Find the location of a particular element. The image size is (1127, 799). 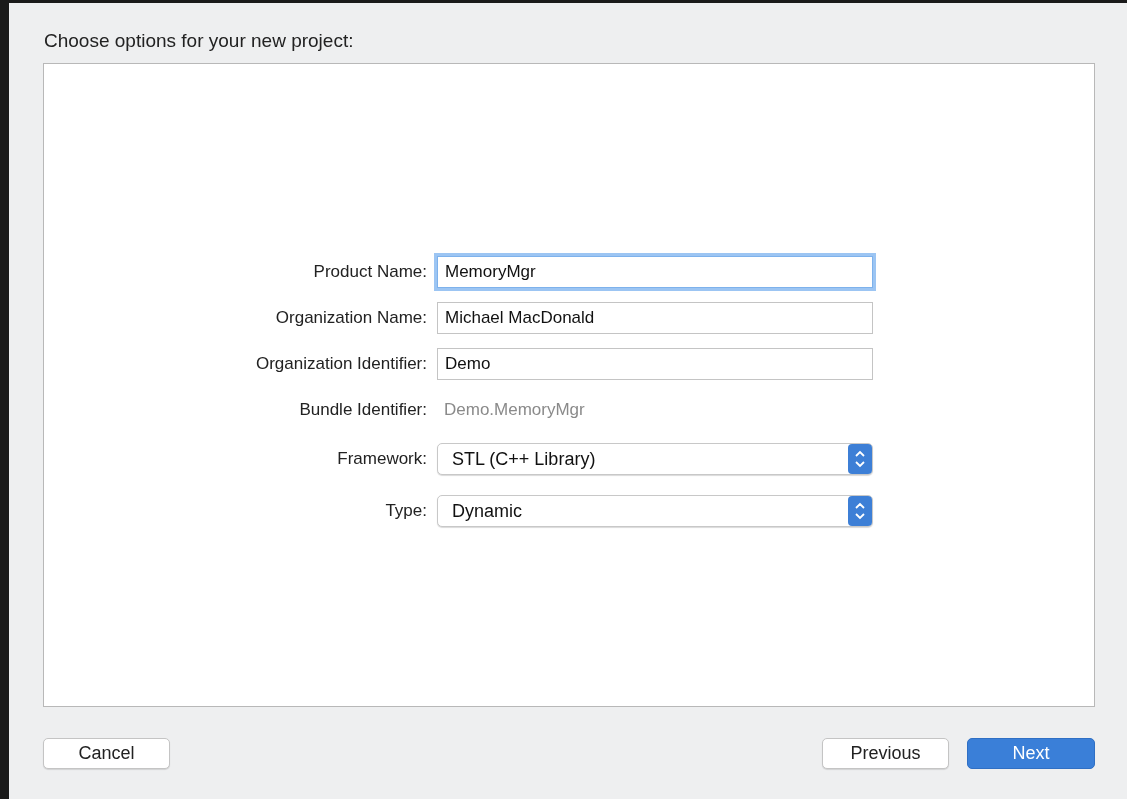

field-label: Framework: is located at coordinates (382, 459).